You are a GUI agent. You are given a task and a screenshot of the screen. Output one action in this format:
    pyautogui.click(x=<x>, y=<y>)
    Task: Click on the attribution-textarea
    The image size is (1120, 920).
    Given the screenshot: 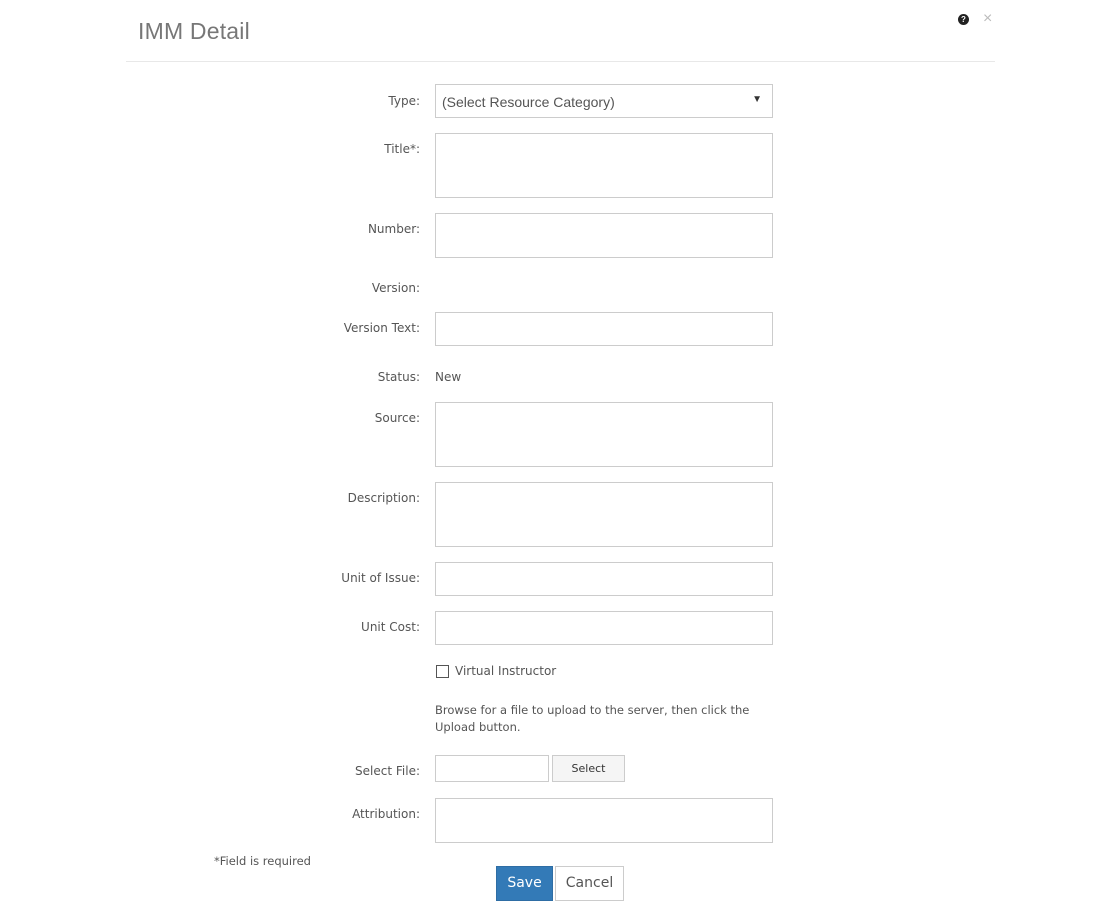 What is the action you would take?
    pyautogui.click(x=604, y=820)
    